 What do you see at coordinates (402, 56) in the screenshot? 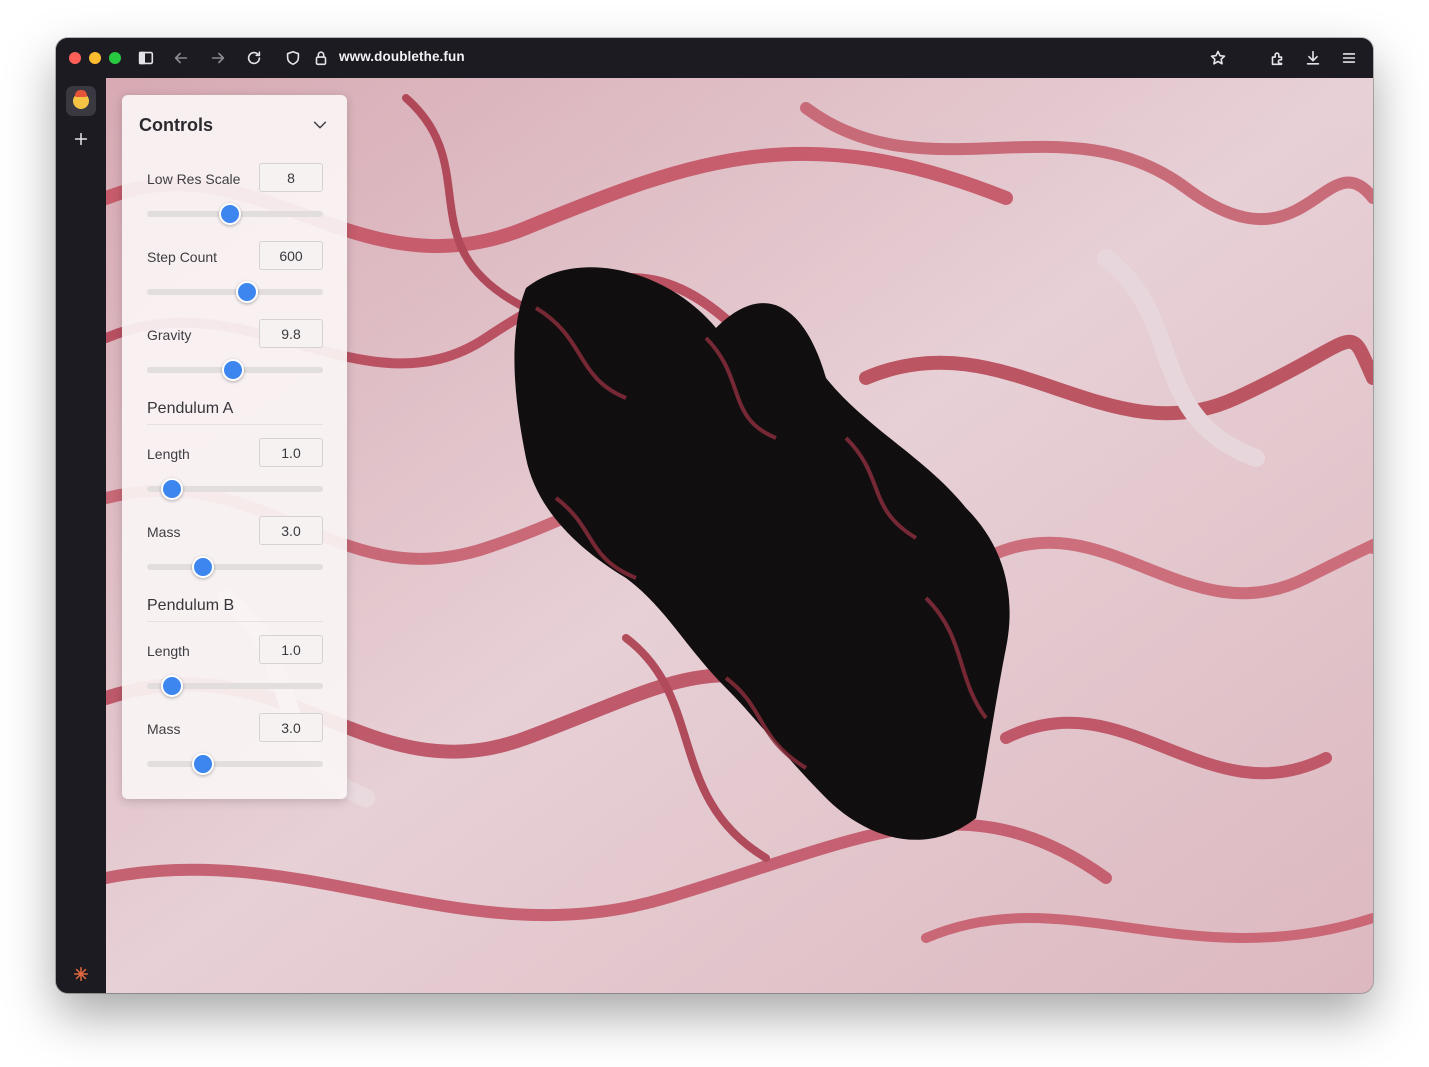
I see `url-bar: www.doublethe.fun` at bounding box center [402, 56].